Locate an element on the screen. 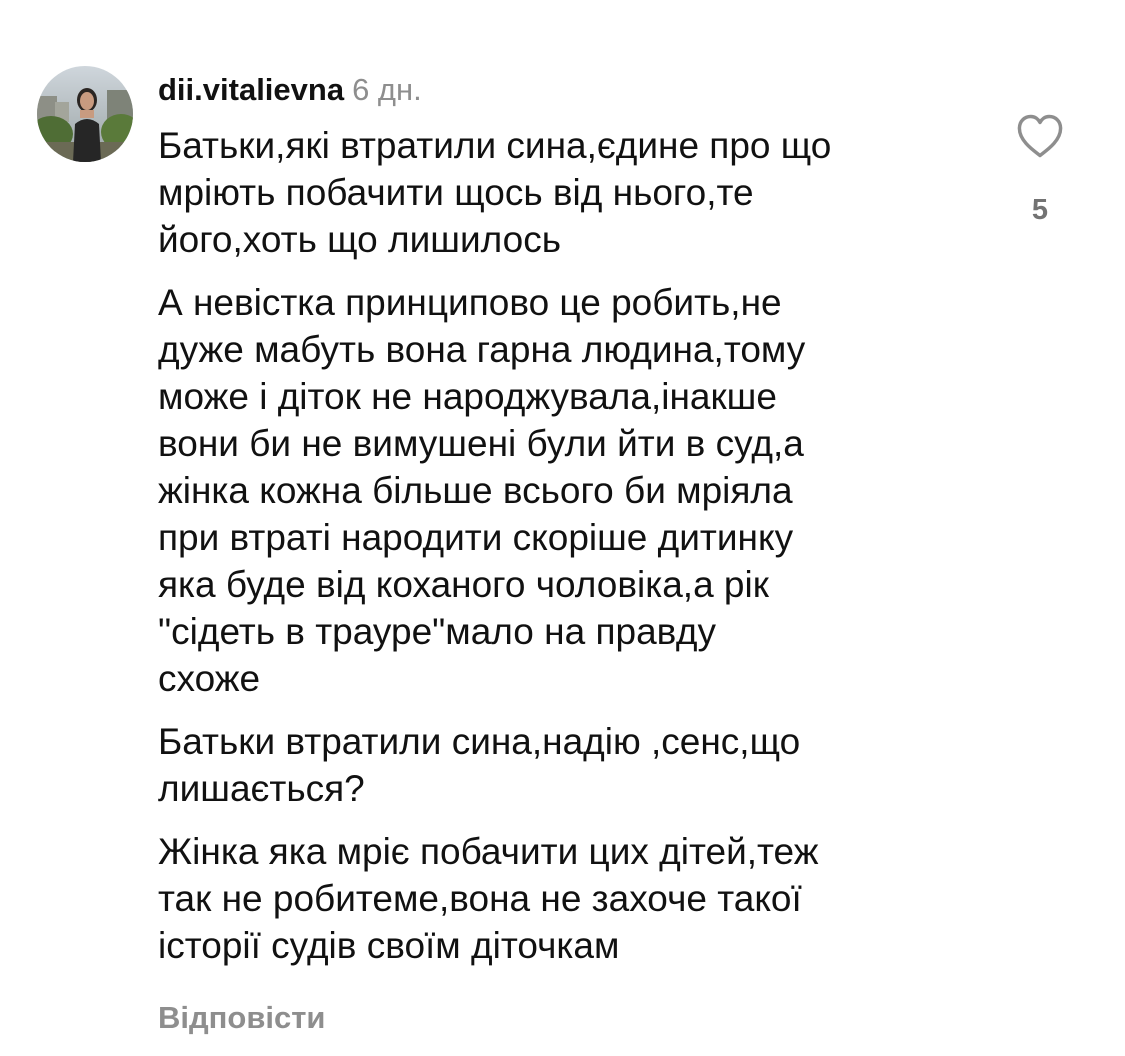 The height and width of the screenshot is (1056, 1125). heart-icon is located at coordinates (1040, 136).